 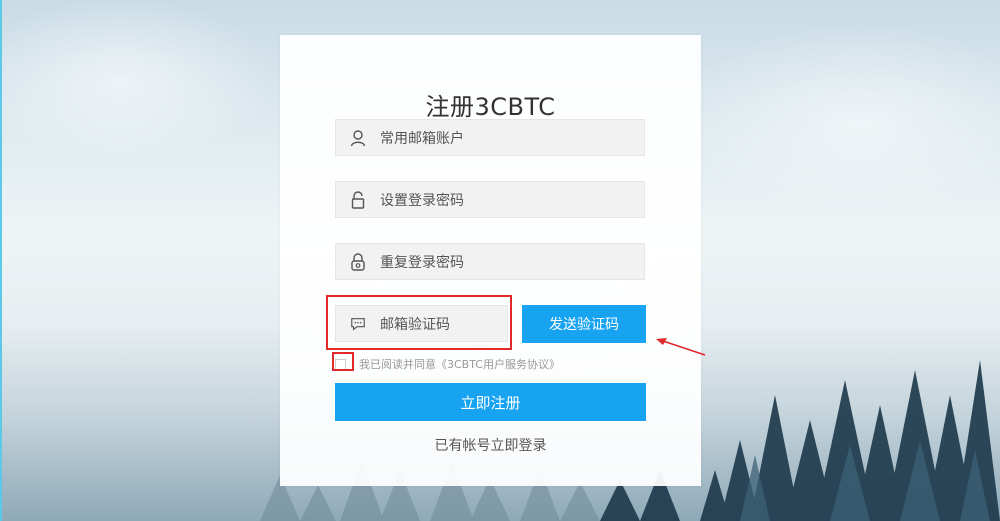 I want to click on agreement-text: 我已阅读并同意《3CBTC用户服务协议》, so click(x=459, y=364).